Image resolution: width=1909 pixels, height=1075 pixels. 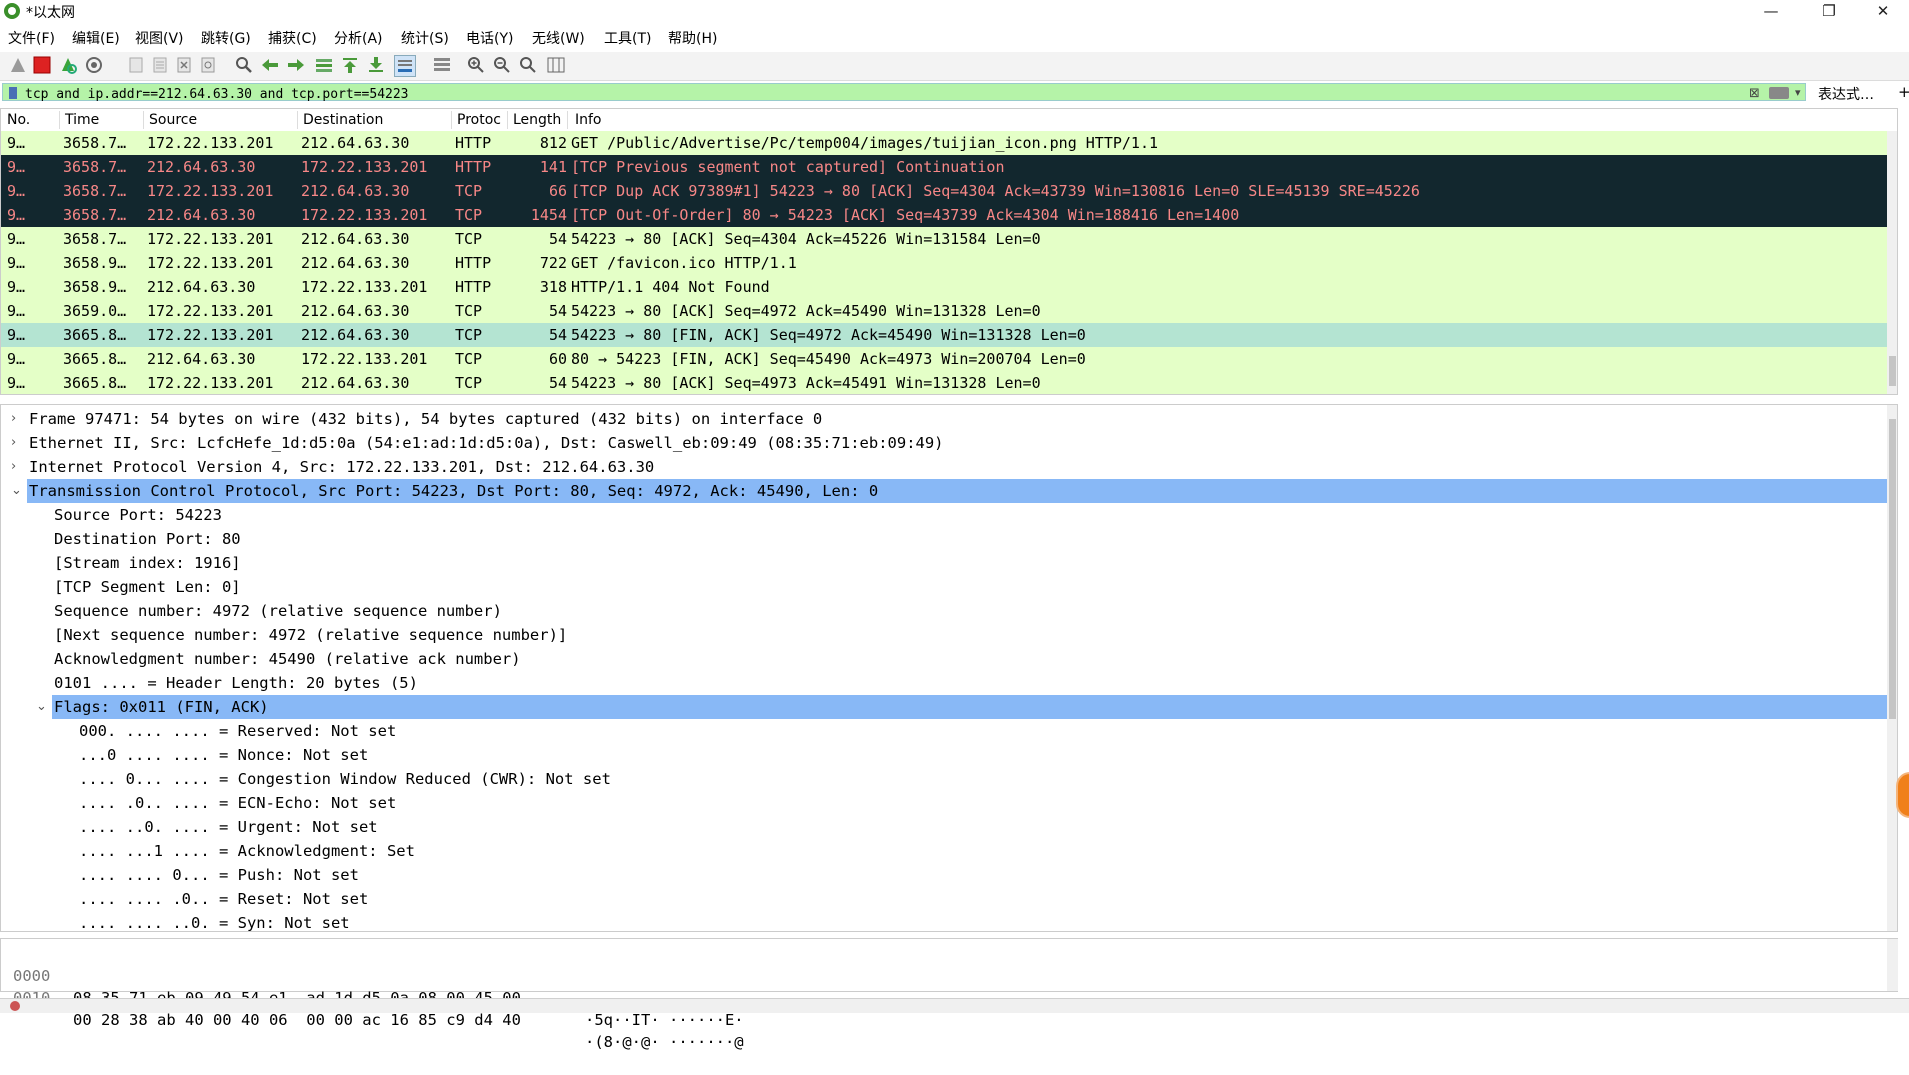 I want to click on floating-badge-icon, so click(x=1902, y=795).